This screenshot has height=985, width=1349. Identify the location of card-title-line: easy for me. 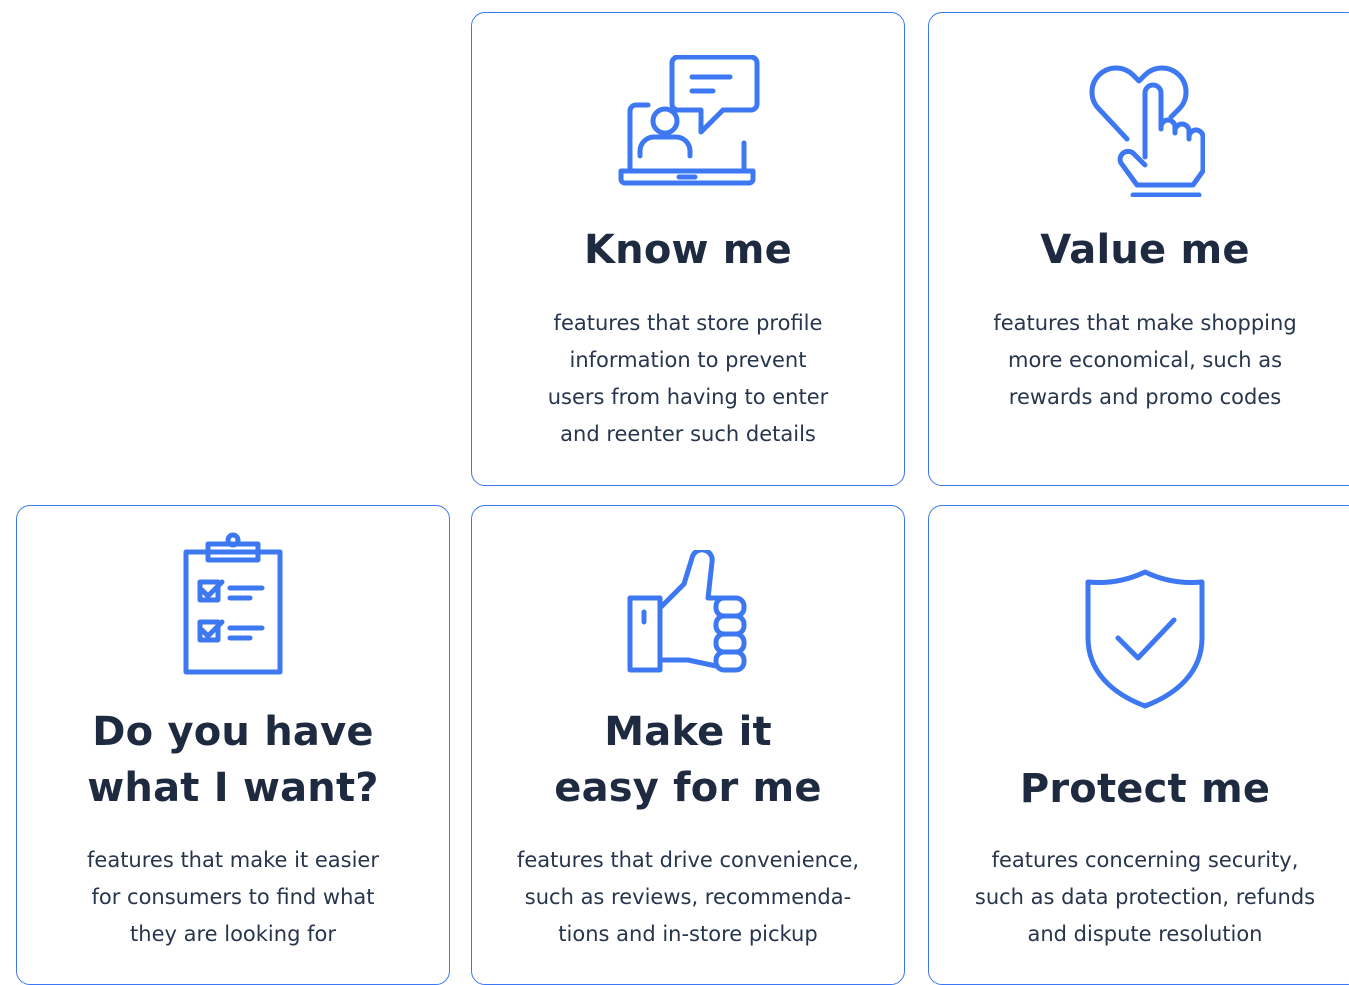
(688, 788).